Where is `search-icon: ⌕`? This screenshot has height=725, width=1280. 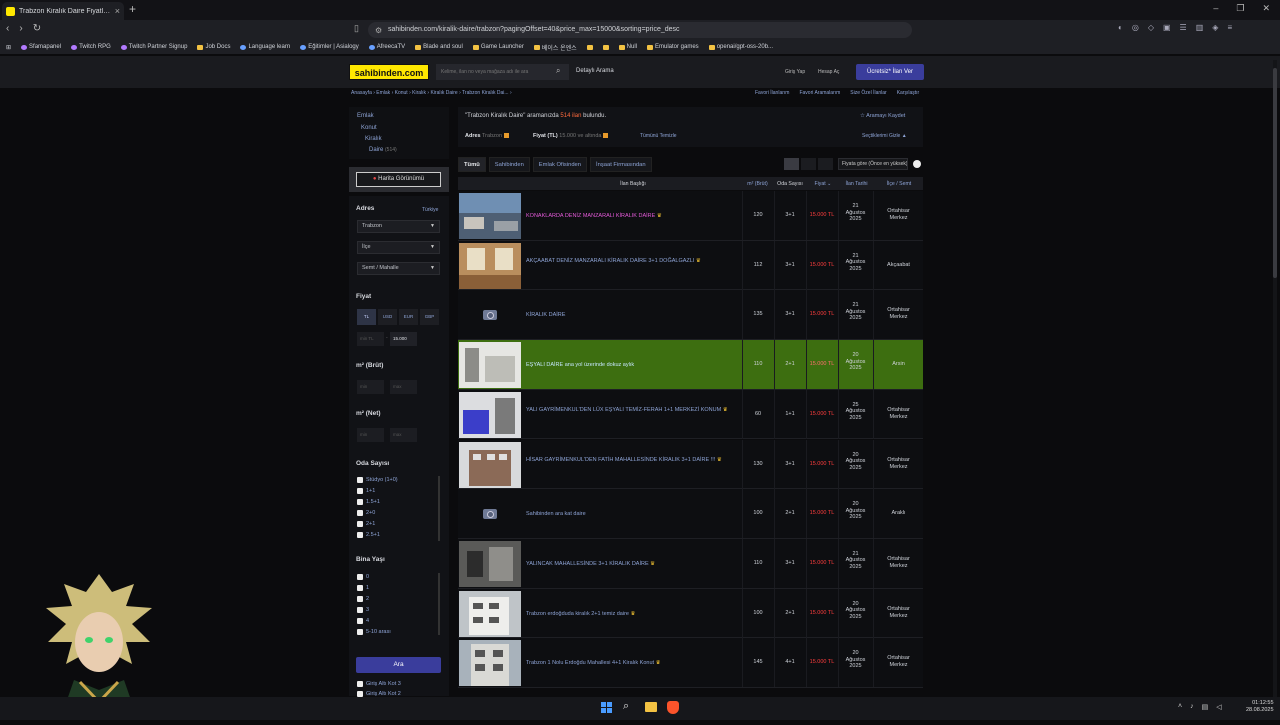 search-icon: ⌕ is located at coordinates (558, 71).